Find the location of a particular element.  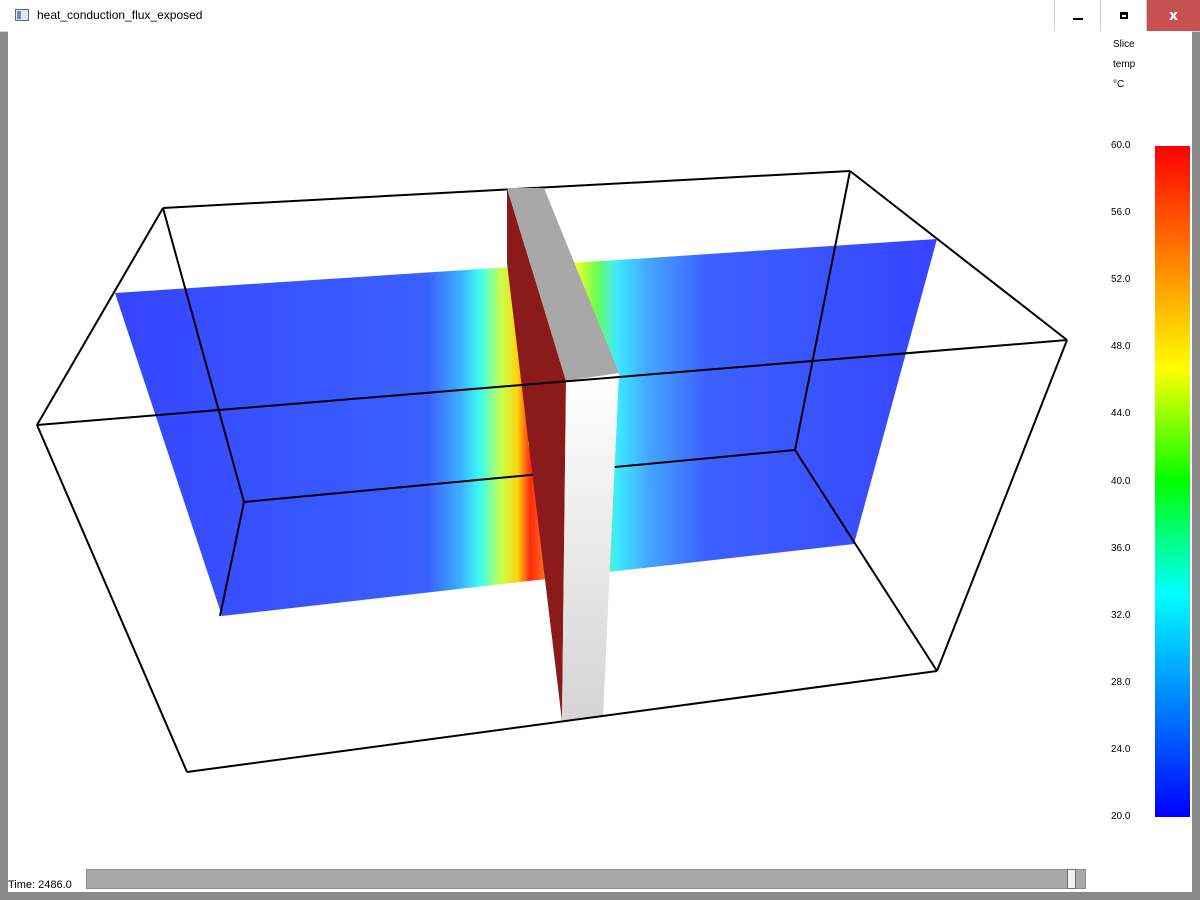

time-slider-thumb is located at coordinates (1072, 879).